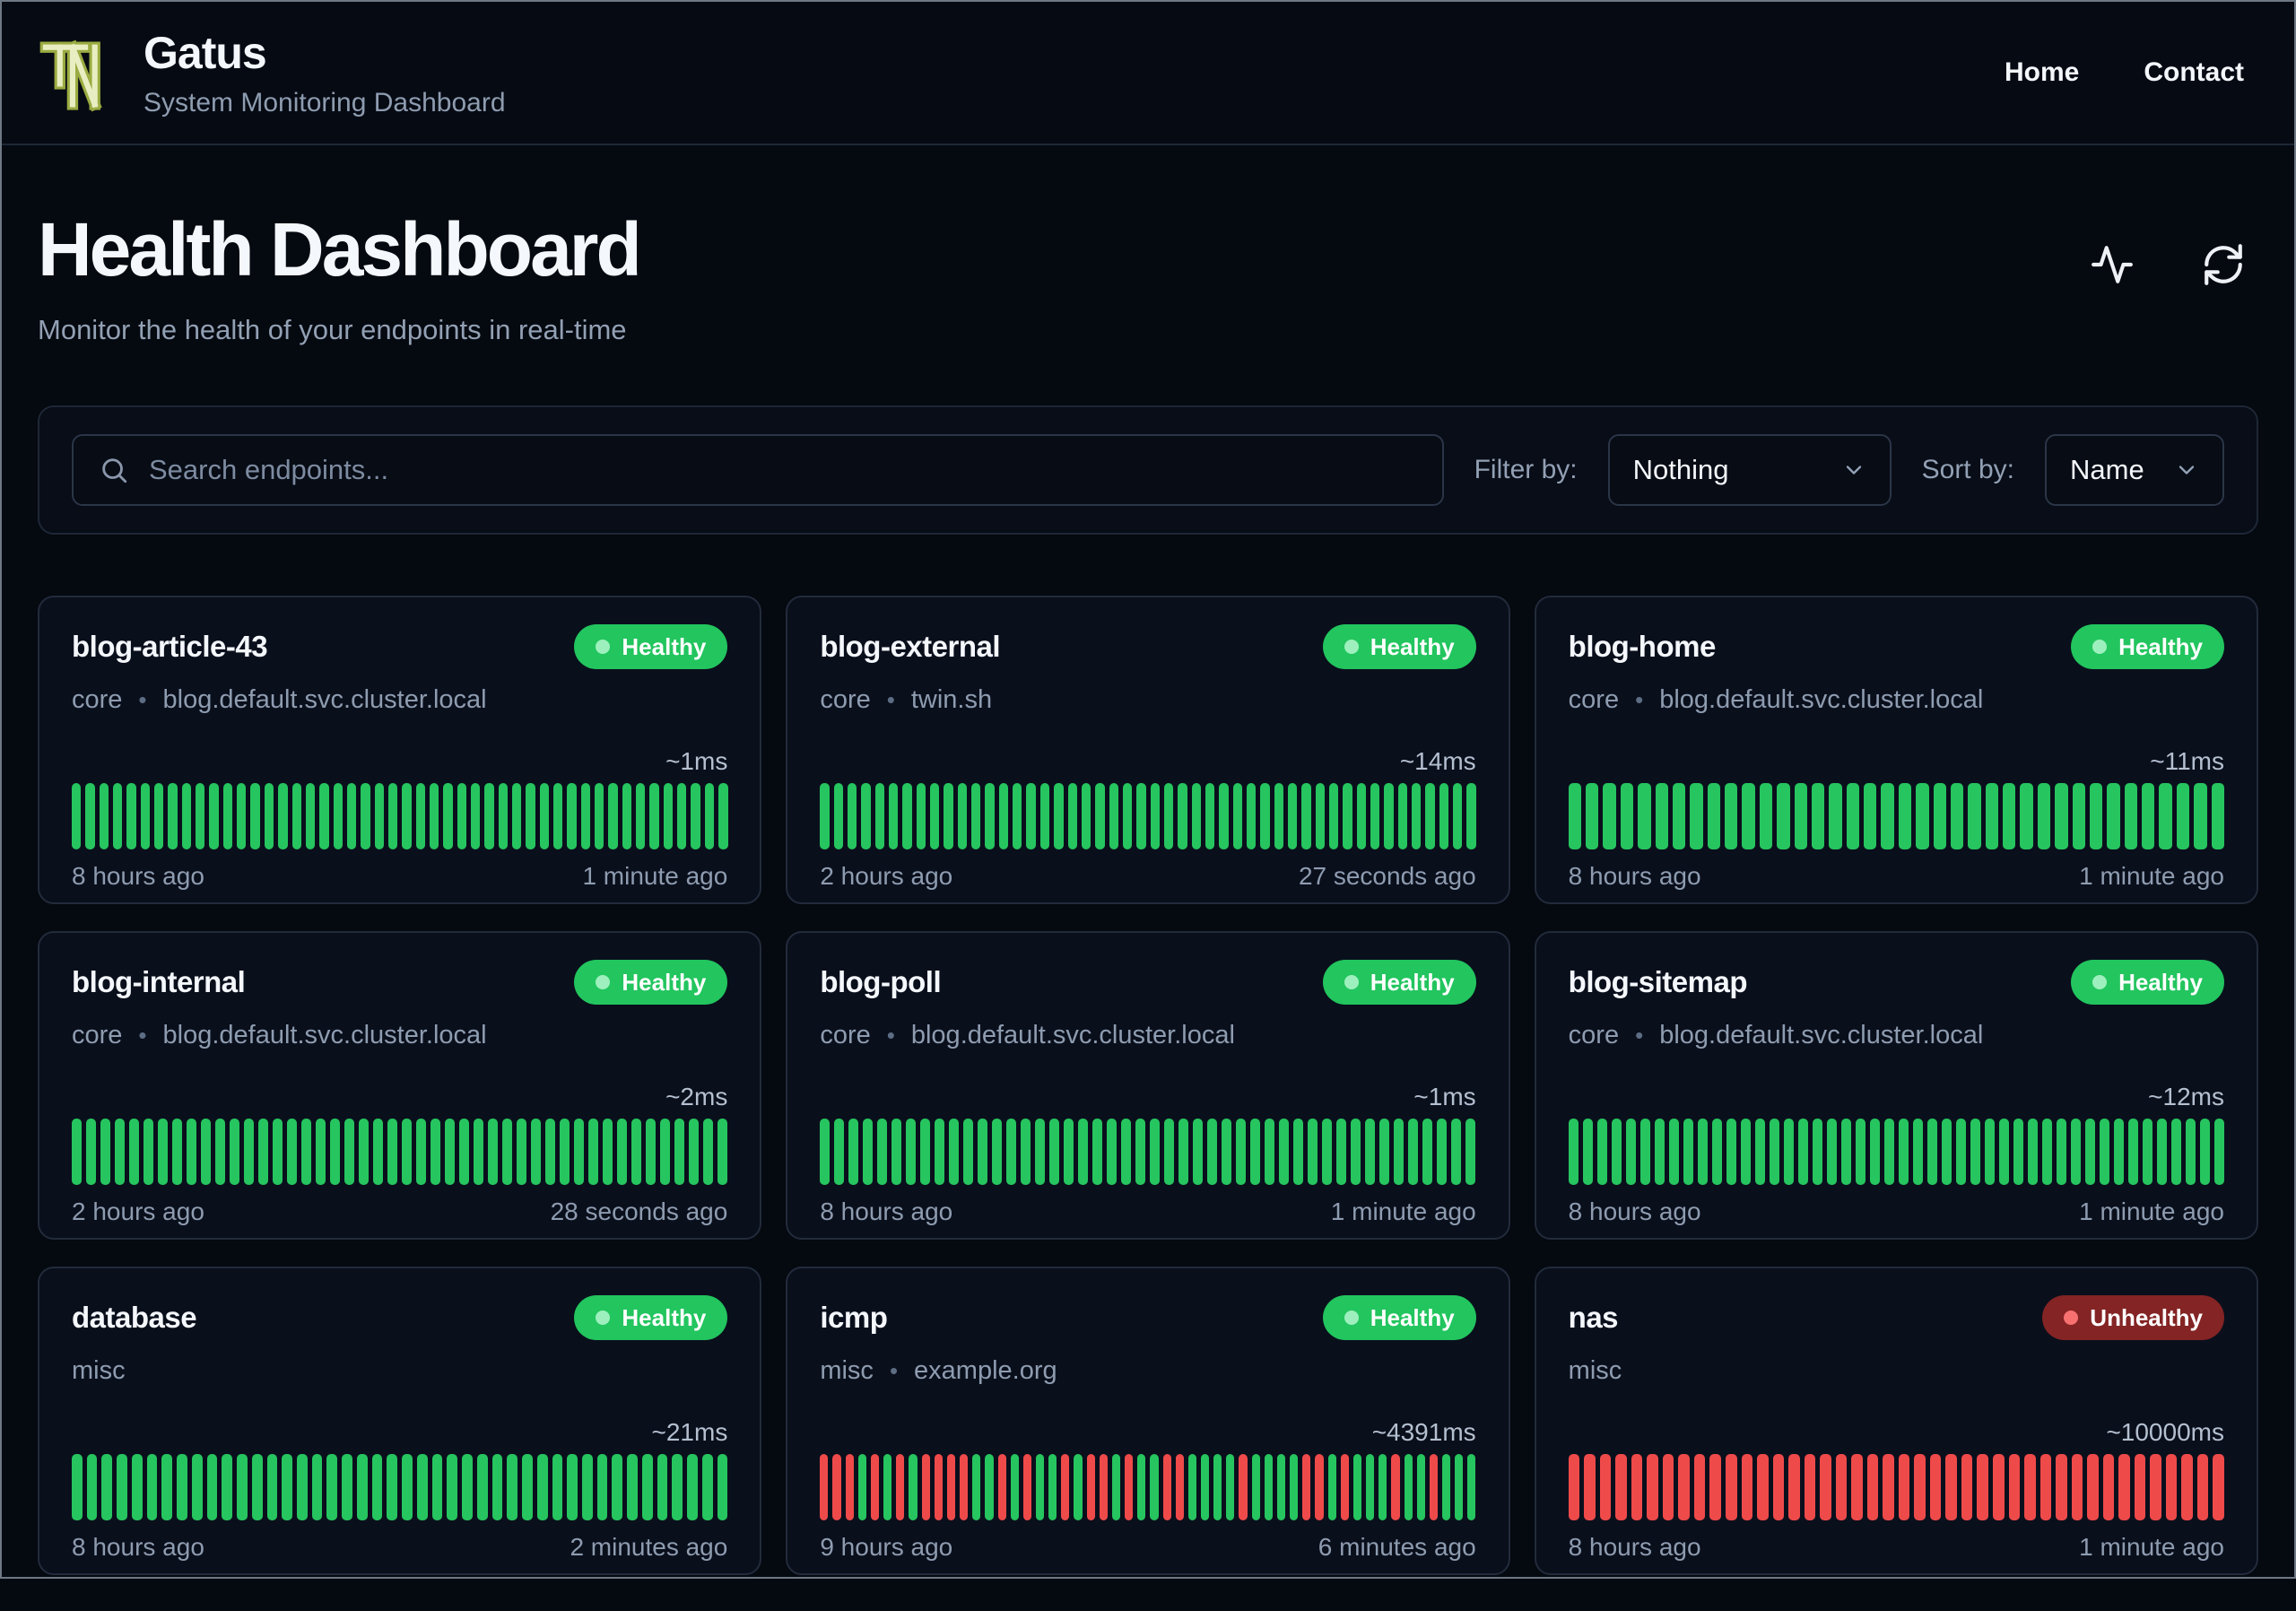 The image size is (2296, 1611). I want to click on endpoint-name: blog-internal, so click(159, 982).